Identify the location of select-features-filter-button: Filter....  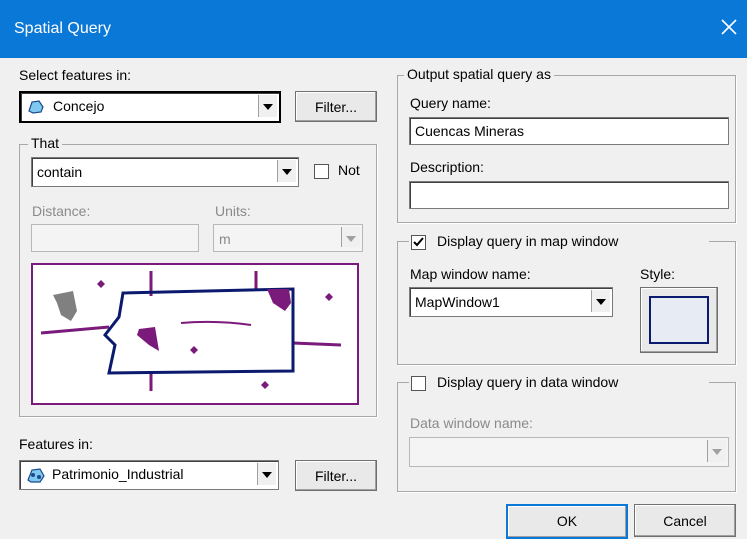
(336, 106).